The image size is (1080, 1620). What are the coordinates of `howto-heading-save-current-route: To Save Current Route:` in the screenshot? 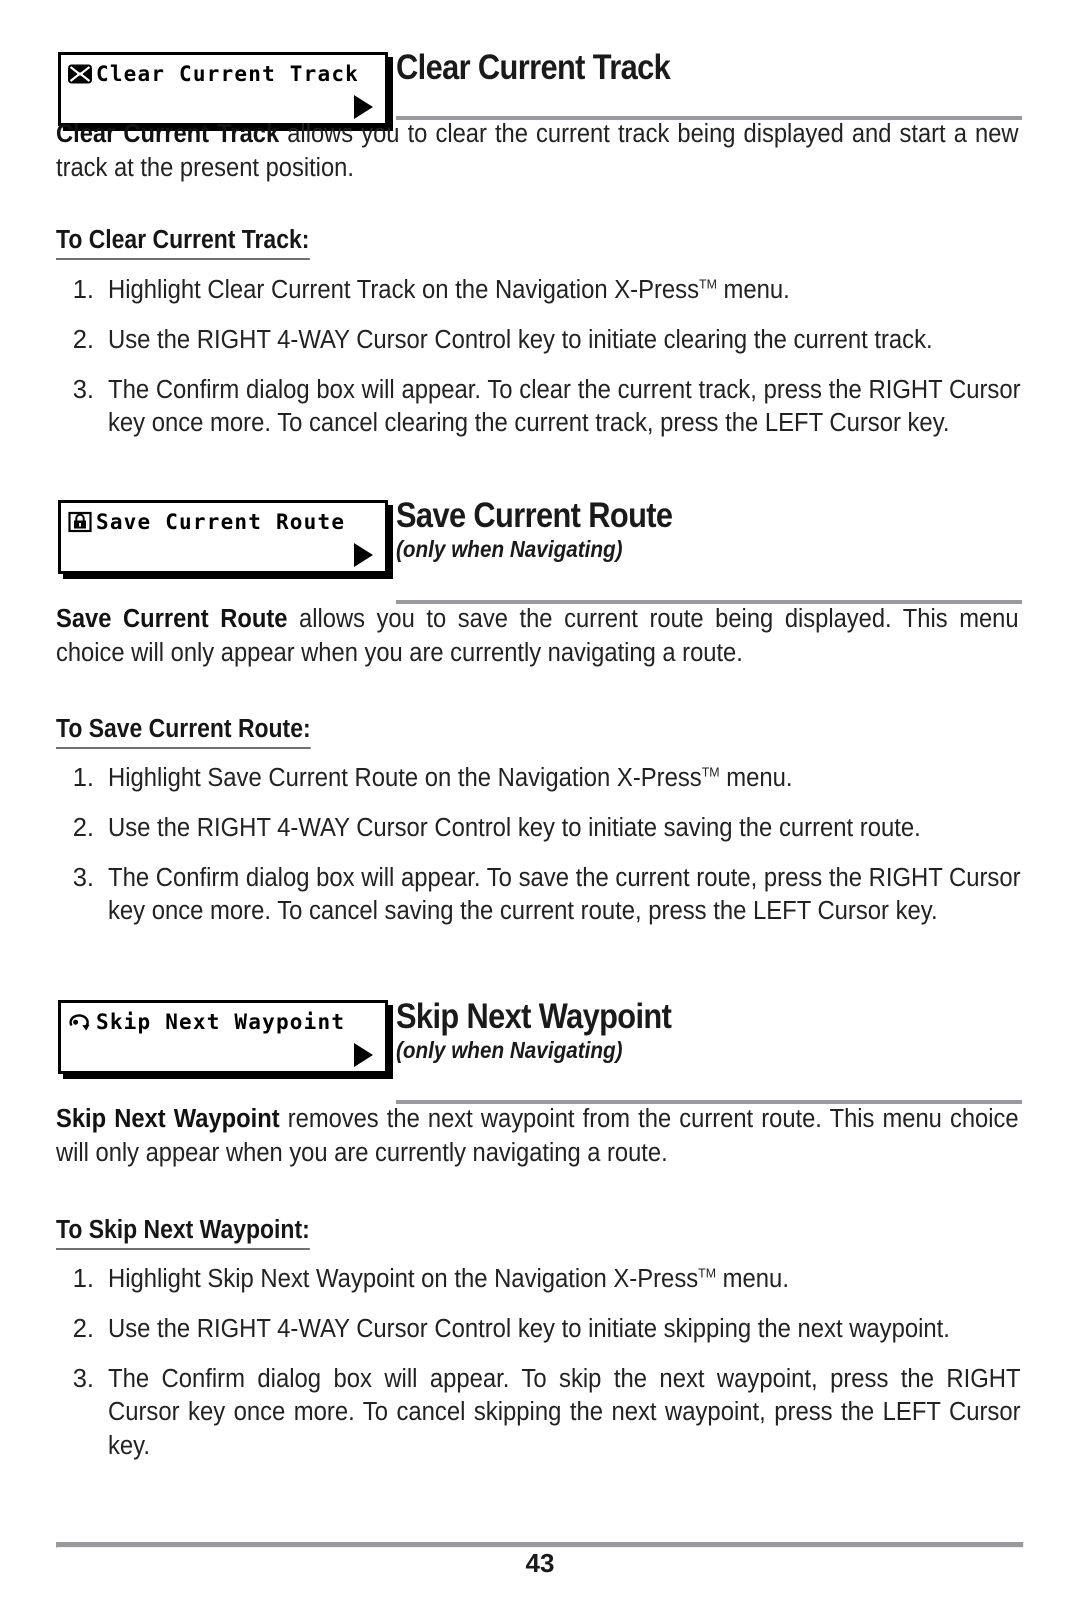 It's located at (183, 732).